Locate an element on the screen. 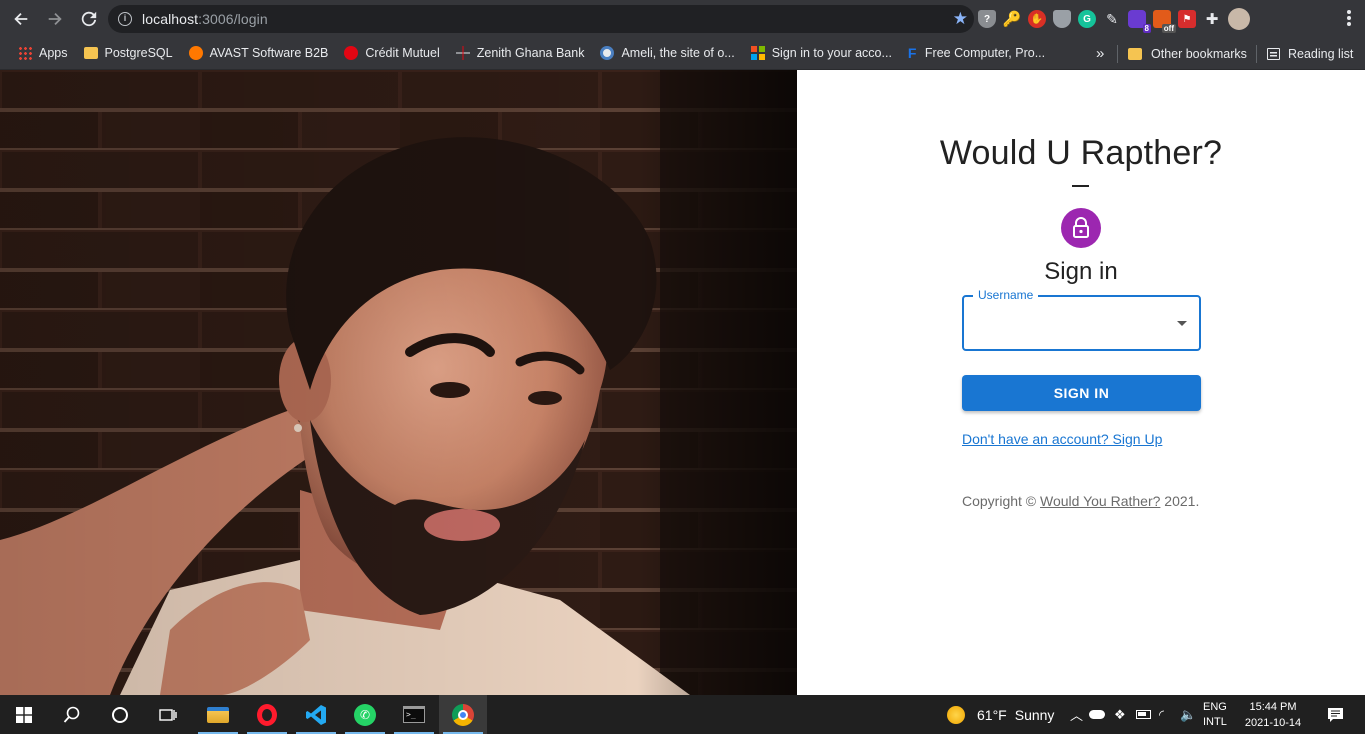 This screenshot has height=734, width=1365. pen-extension-icon: ✎ is located at coordinates (1112, 19).